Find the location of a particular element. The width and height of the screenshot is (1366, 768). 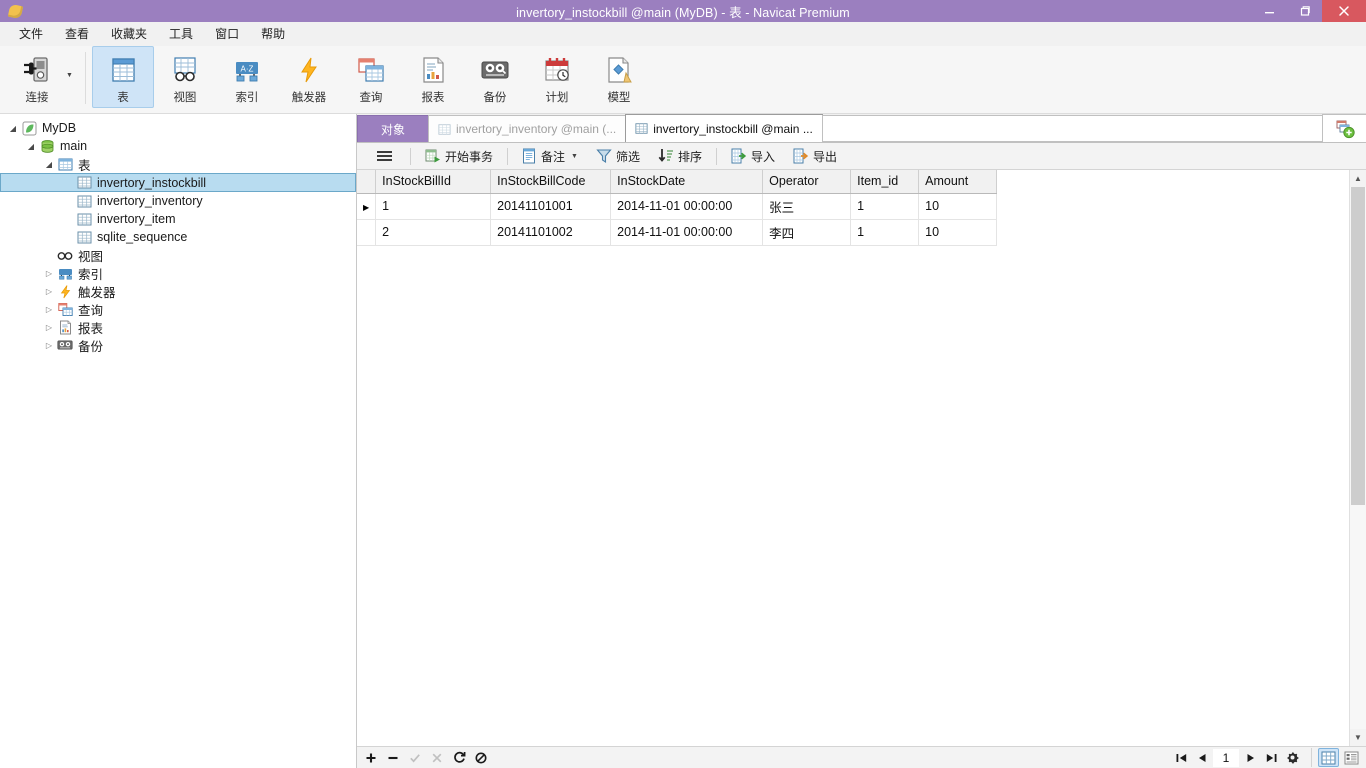

scroll-down-icon: ▼ is located at coordinates (1358, 737).